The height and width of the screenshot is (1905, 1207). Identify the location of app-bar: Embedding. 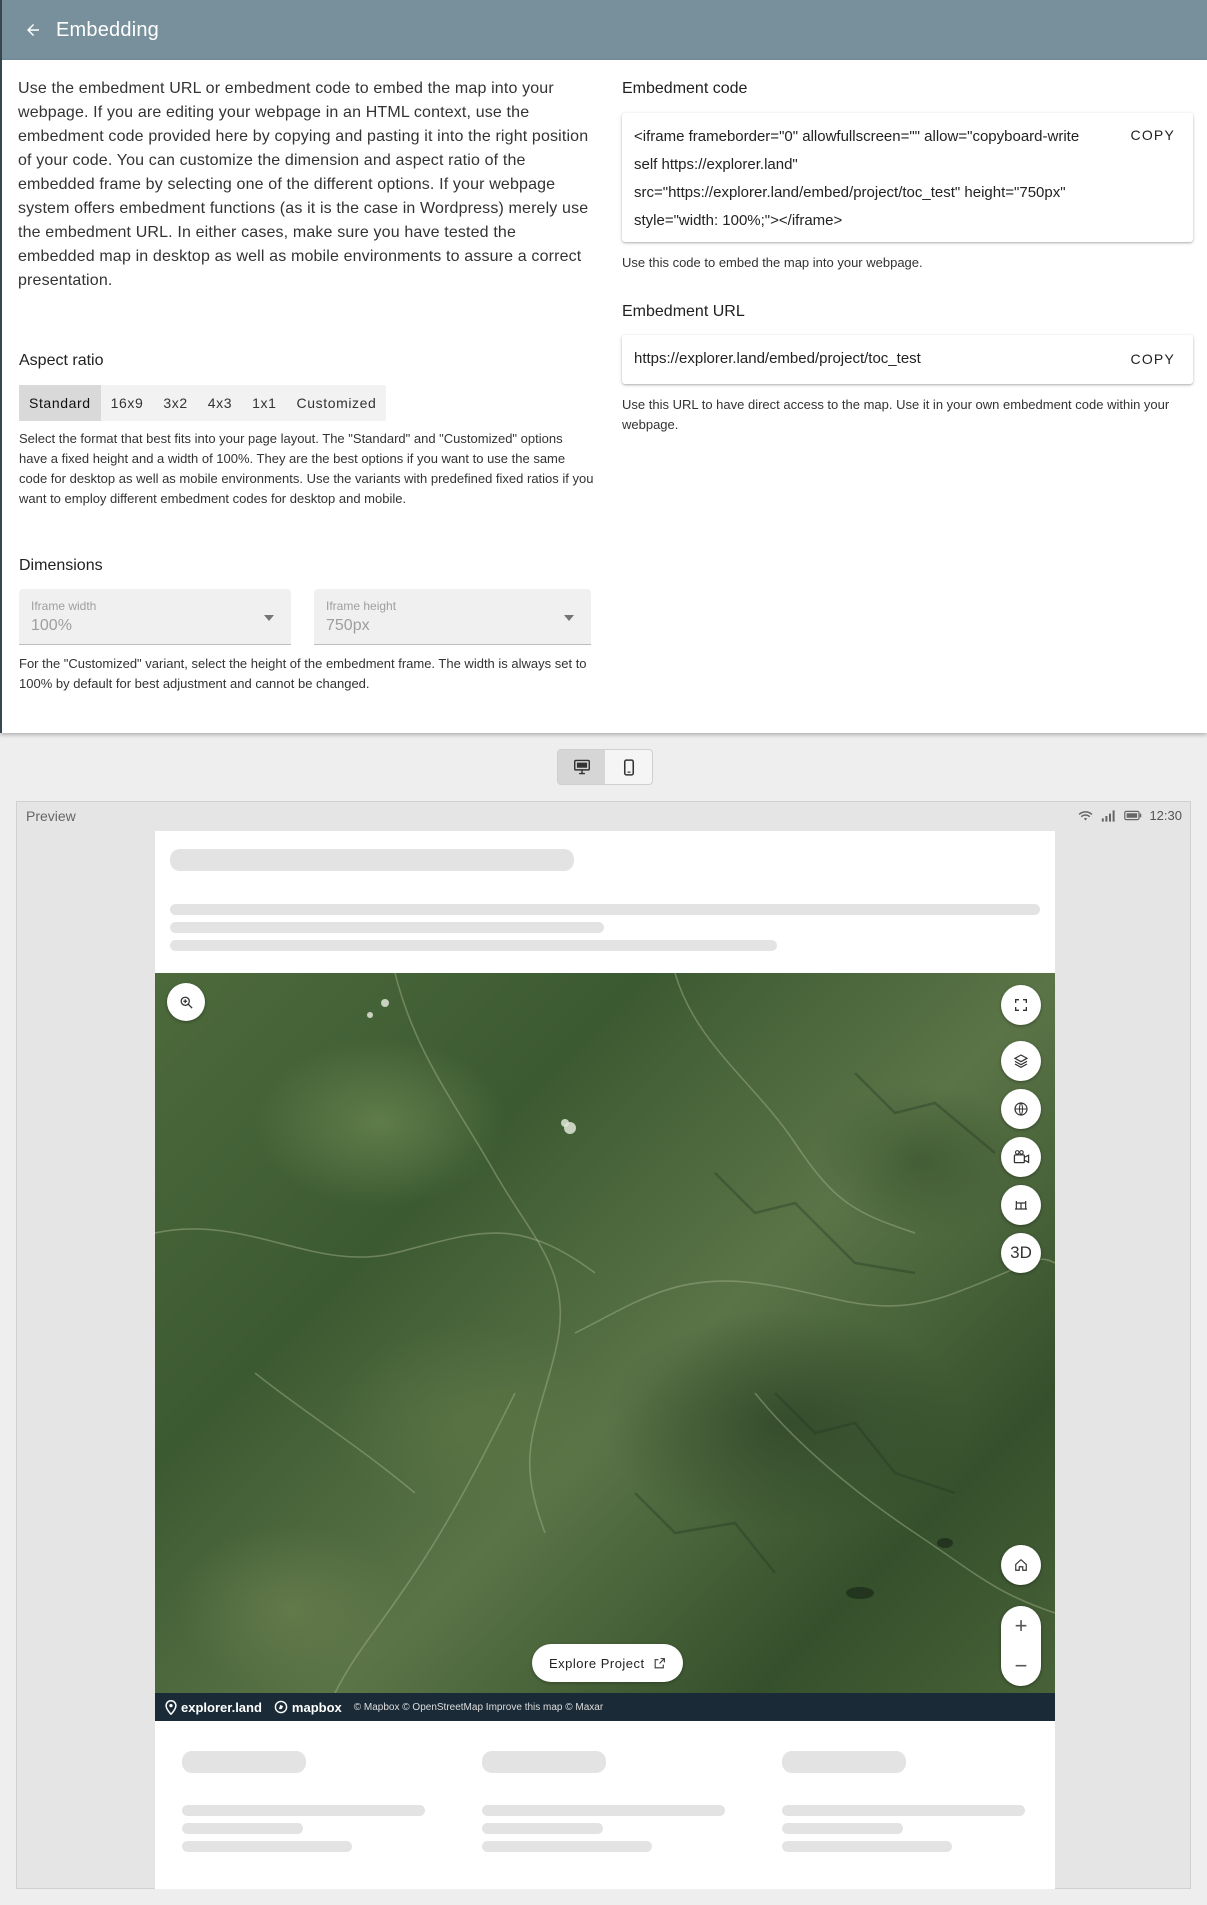
(603, 30).